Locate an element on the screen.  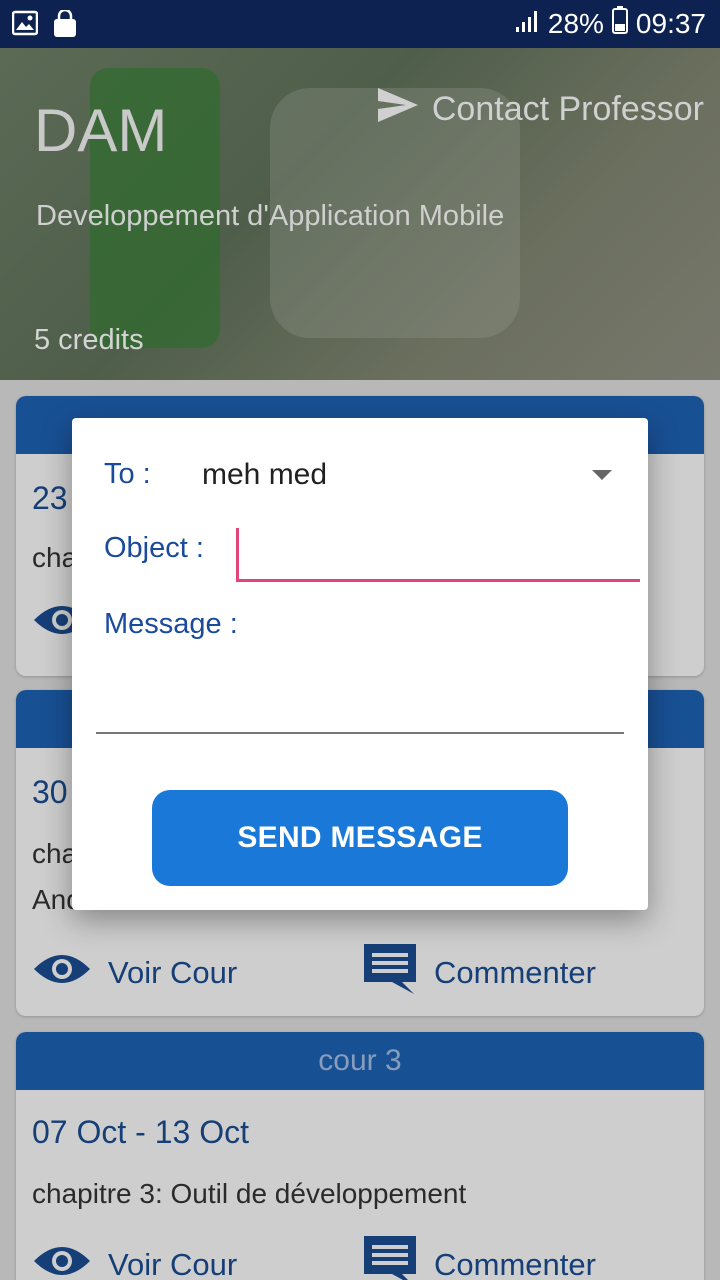
send-message-button: SEND MESSAGE is located at coordinates (360, 838).